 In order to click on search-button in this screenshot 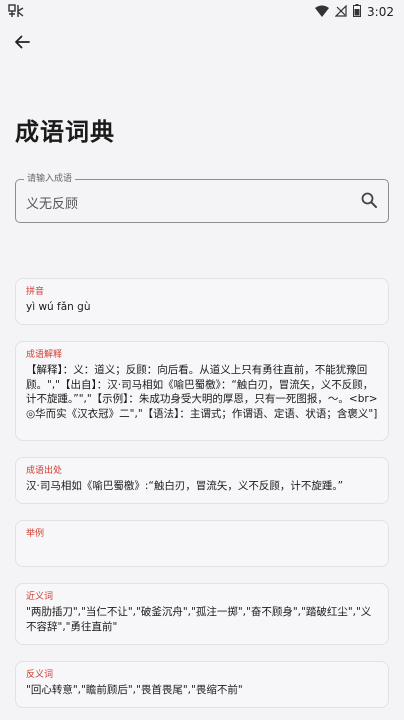, I will do `click(369, 202)`.